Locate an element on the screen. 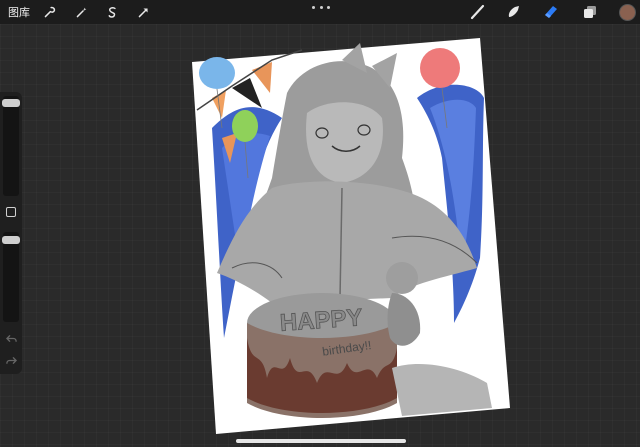 Image resolution: width=640 pixels, height=447 pixels. top-toolbar: 图库 is located at coordinates (320, 12).